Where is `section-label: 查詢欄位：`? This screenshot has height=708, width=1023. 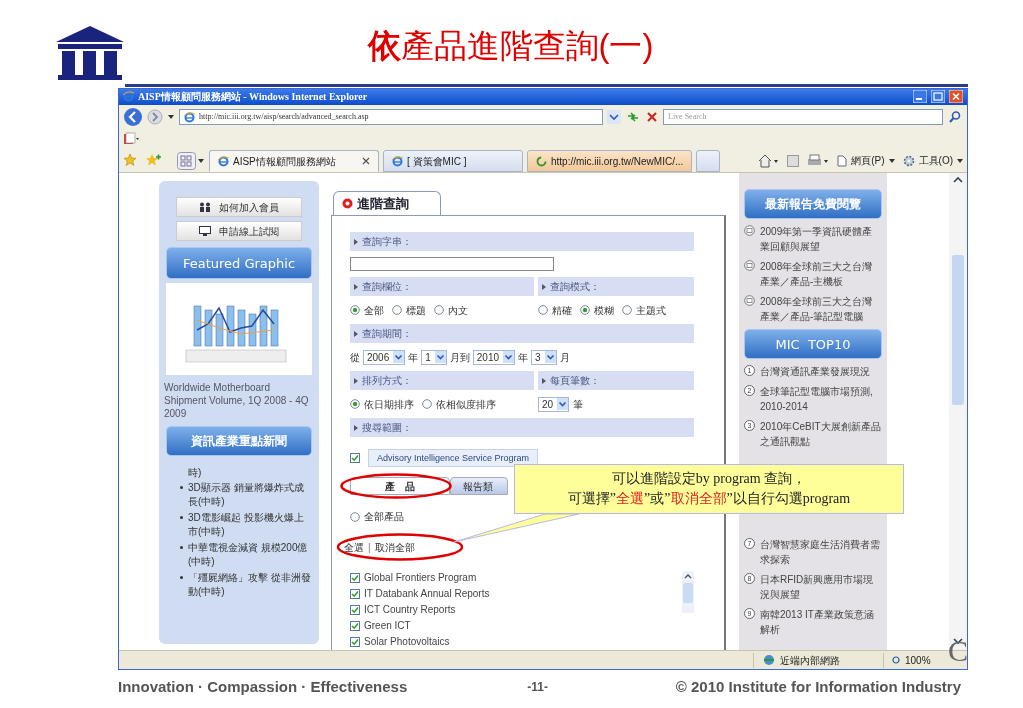 section-label: 查詢欄位： is located at coordinates (387, 287).